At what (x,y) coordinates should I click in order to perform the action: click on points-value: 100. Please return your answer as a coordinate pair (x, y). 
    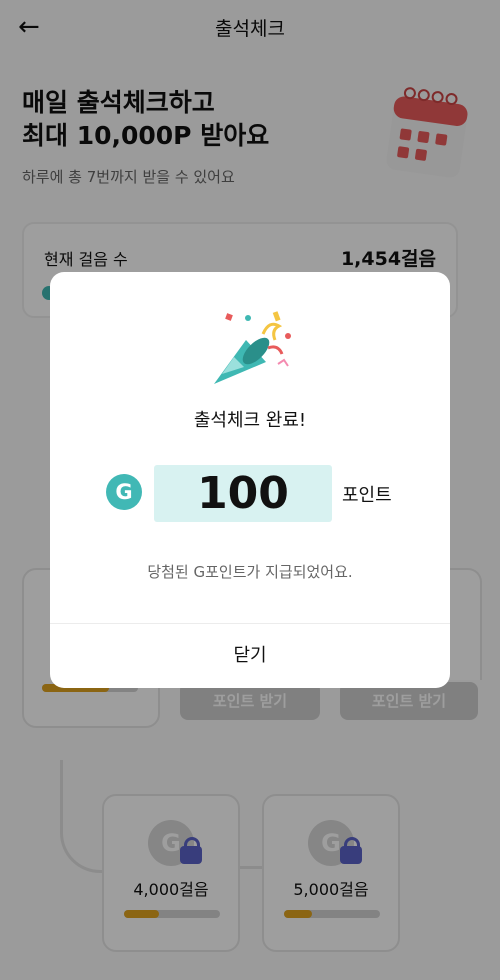
    Looking at the image, I should click on (243, 493).